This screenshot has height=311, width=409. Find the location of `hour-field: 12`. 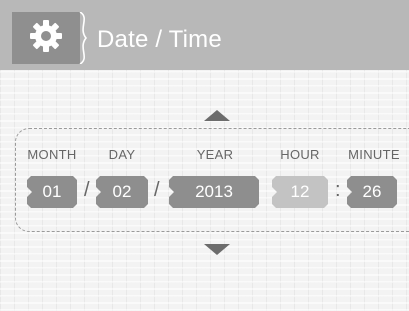

hour-field: 12 is located at coordinates (300, 192).